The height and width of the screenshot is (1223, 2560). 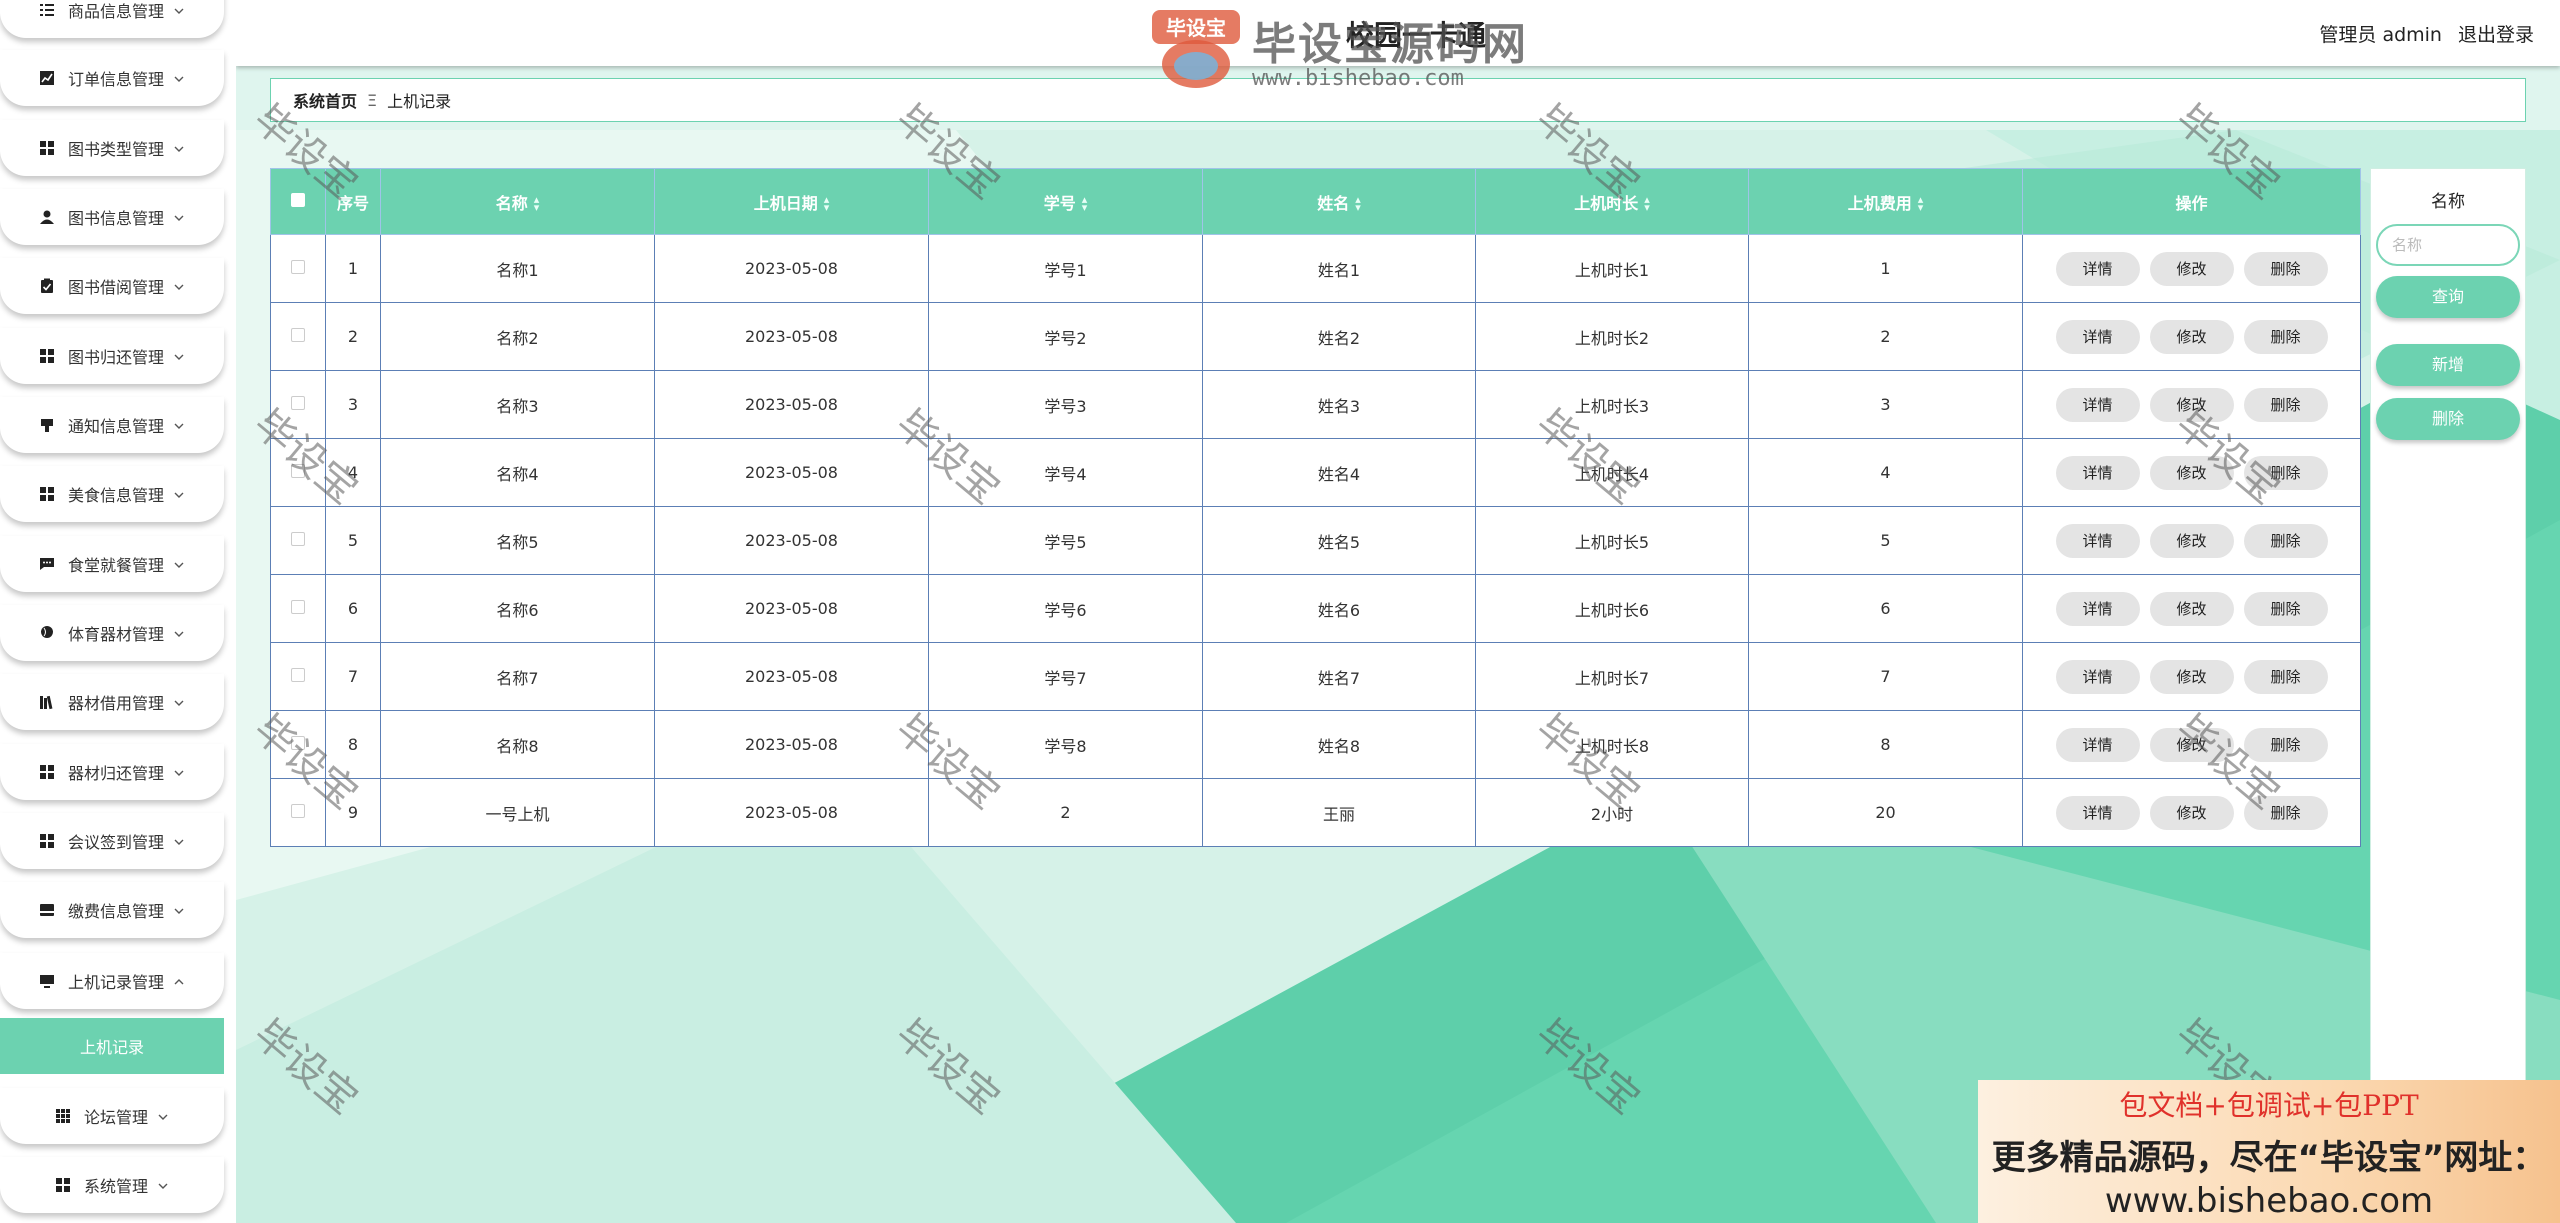 I want to click on sidebar-menu-item: 会议签到管理, so click(x=112, y=841).